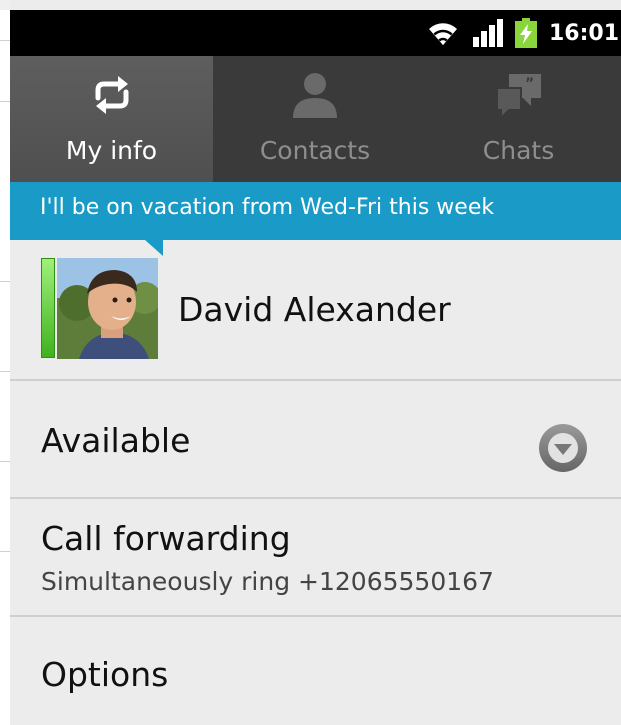 This screenshot has width=621, height=725. I want to click on clock: 16:01, so click(583, 33).